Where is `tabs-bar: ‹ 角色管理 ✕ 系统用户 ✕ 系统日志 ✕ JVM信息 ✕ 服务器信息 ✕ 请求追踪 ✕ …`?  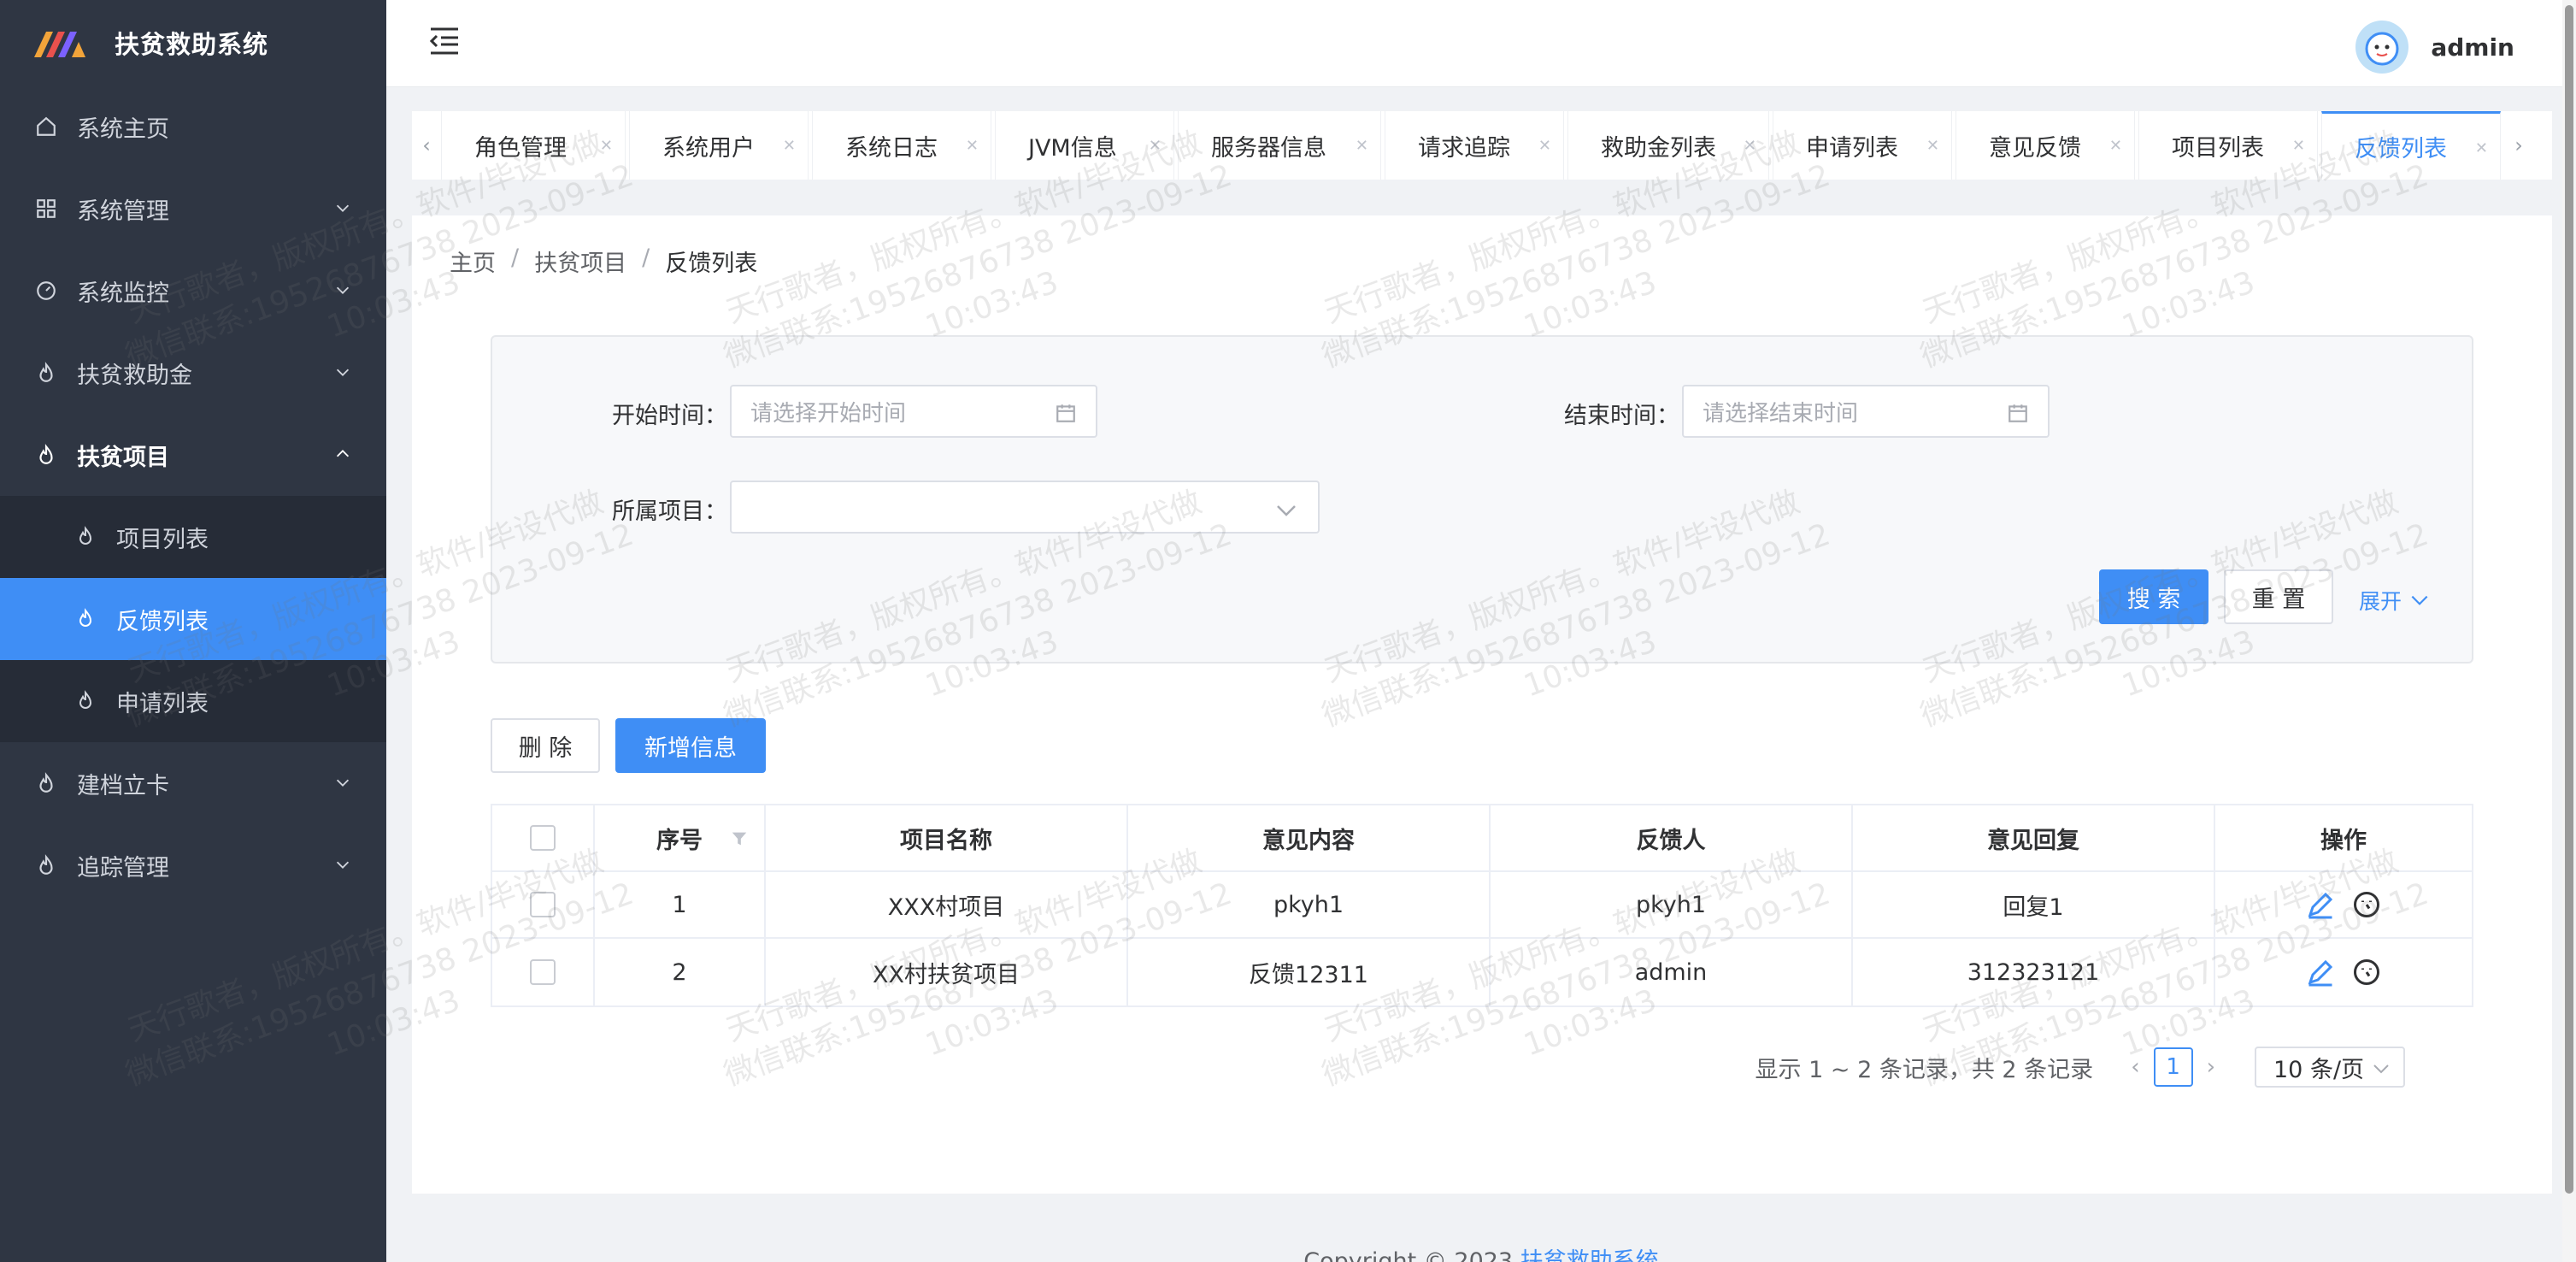
tabs-bar: ‹ 角色管理 ✕ 系统用户 ✕ 系统日志 ✕ JVM信息 ✕ 服务器信息 ✕ 请求追踪 ✕ … is located at coordinates (1482, 146).